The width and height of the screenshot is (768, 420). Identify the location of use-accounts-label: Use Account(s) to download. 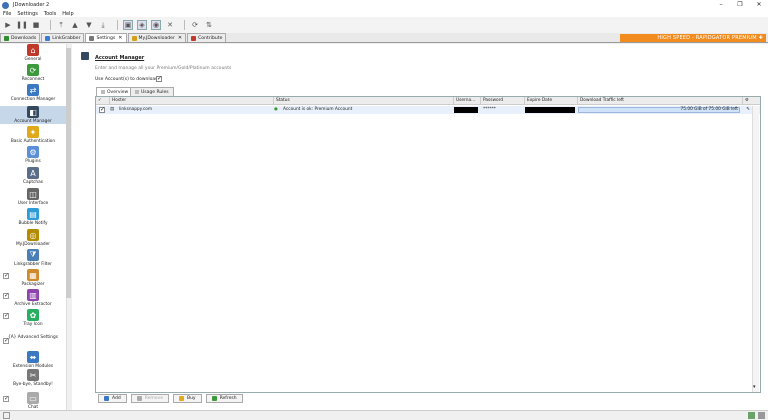
(126, 79).